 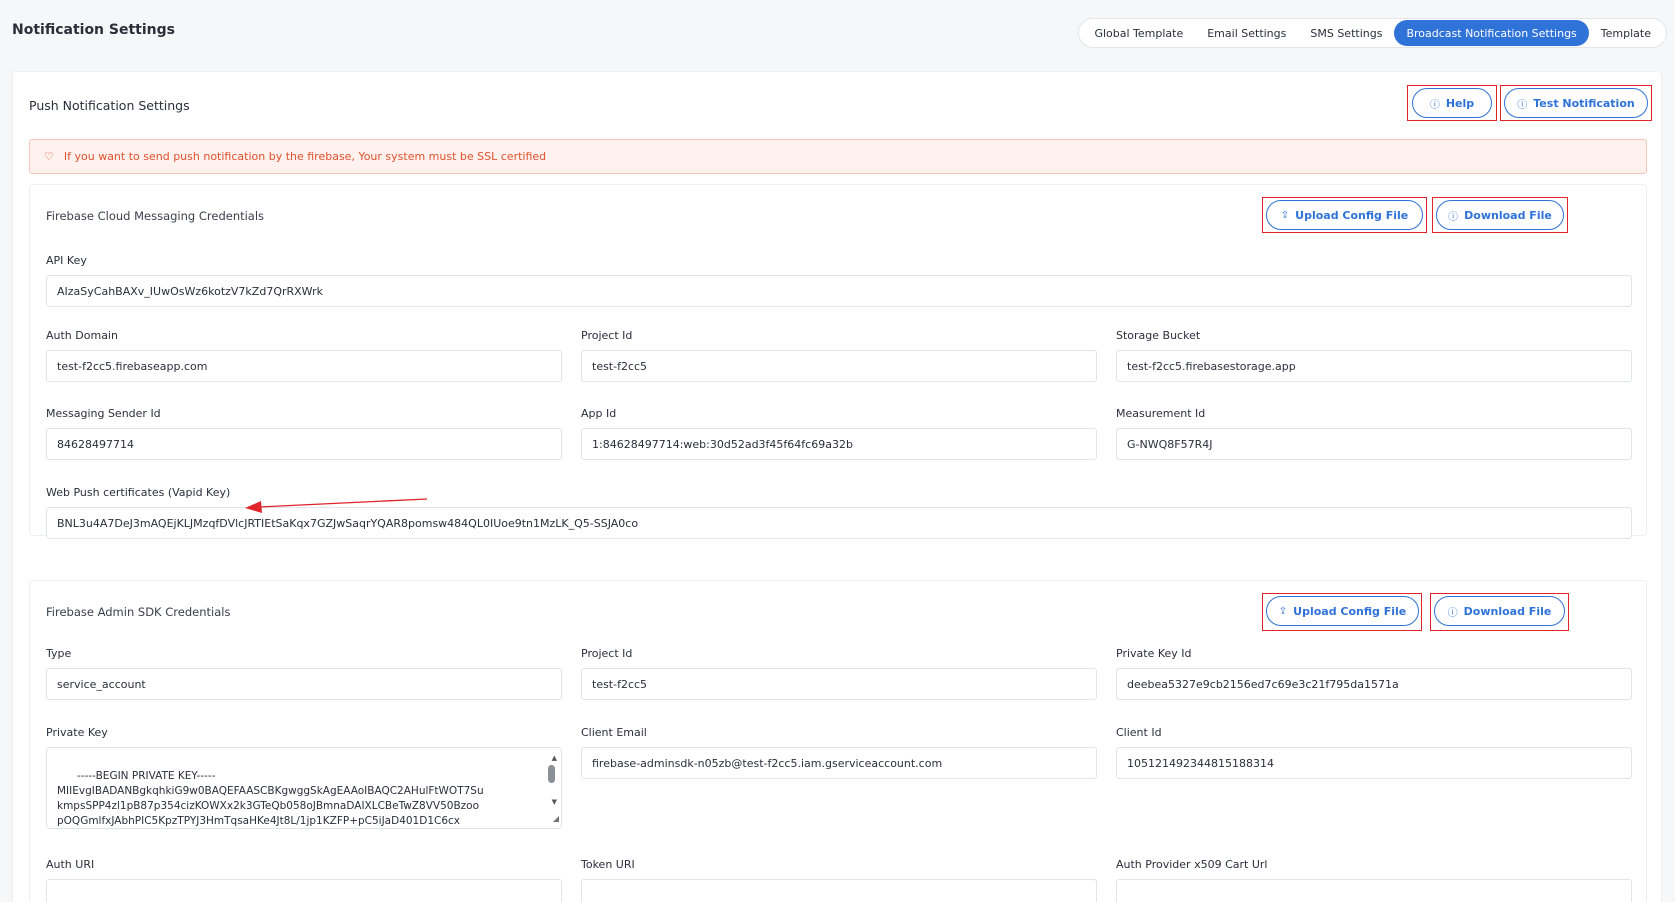 What do you see at coordinates (1491, 33) in the screenshot?
I see `tab-broadcast-notification-settings: Broadcast Notification Settings` at bounding box center [1491, 33].